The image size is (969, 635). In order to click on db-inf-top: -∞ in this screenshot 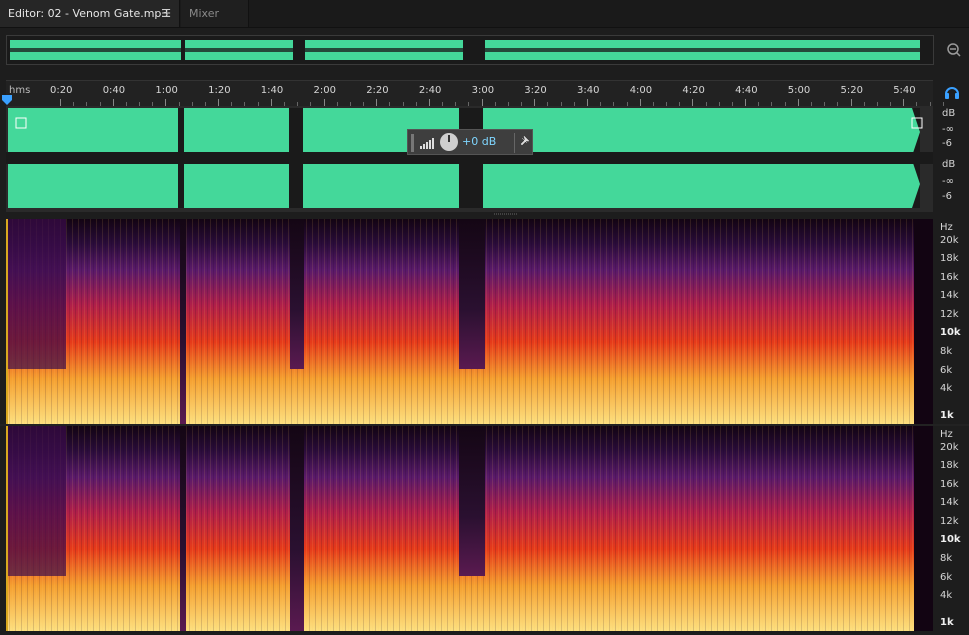, I will do `click(948, 129)`.